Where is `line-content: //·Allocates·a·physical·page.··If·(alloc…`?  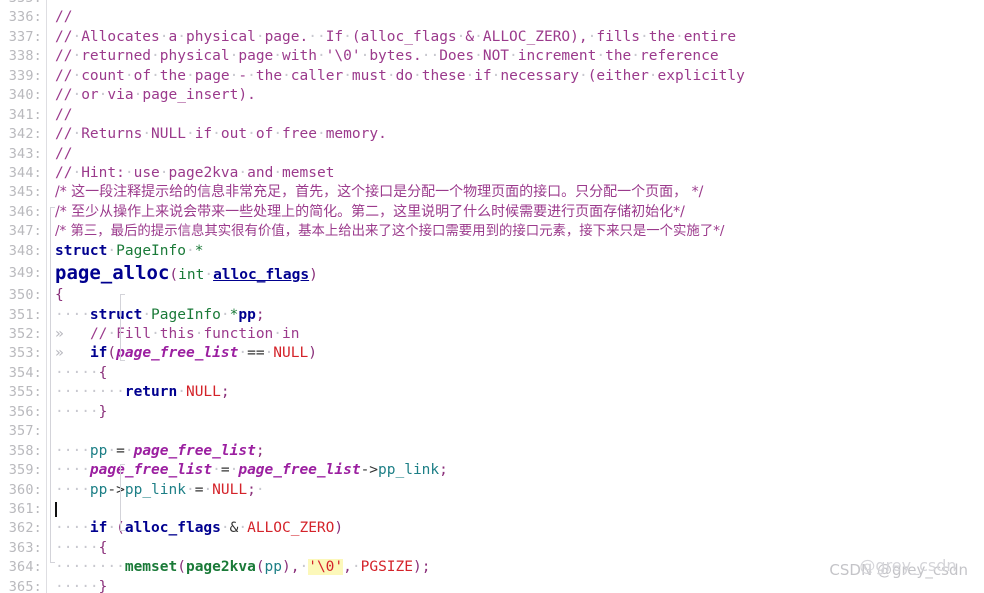 line-content: //·Allocates·a·physical·page.··If·(alloc… is located at coordinates (515, 37).